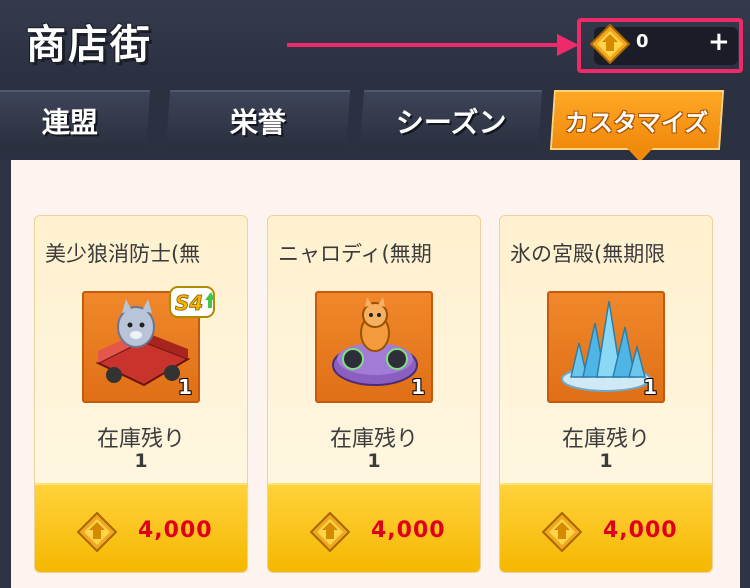 Image resolution: width=750 pixels, height=588 pixels. Describe the element at coordinates (637, 120) in the screenshot. I see `tab-customize: カスタマイズ` at that location.